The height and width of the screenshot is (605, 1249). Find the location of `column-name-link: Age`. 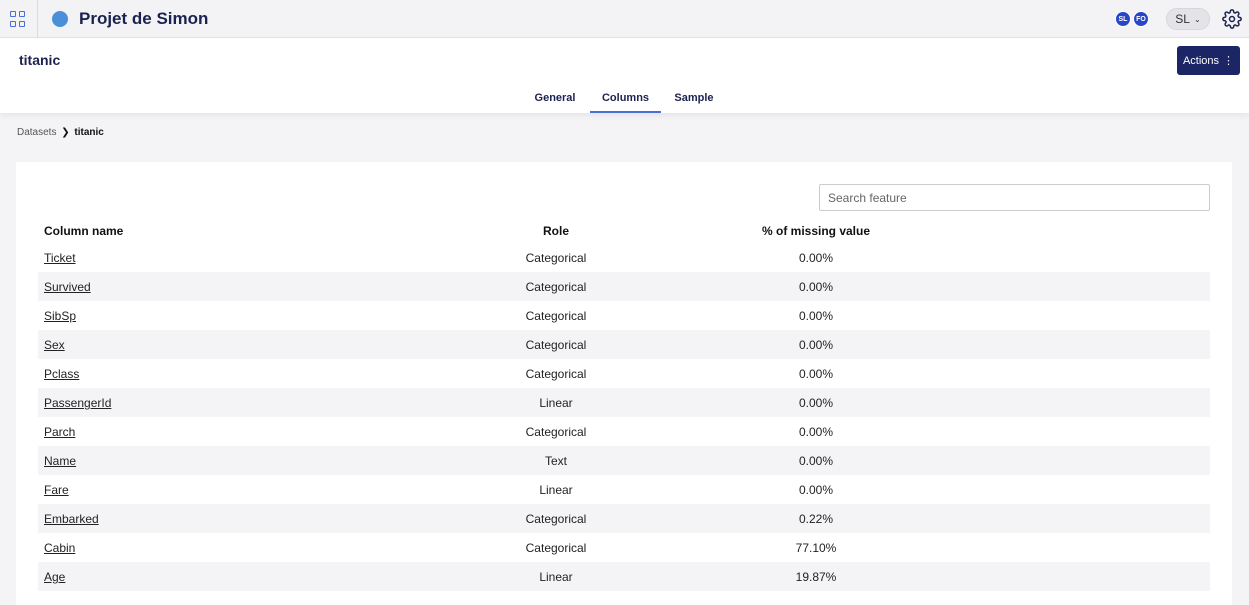

column-name-link: Age is located at coordinates (54, 577).